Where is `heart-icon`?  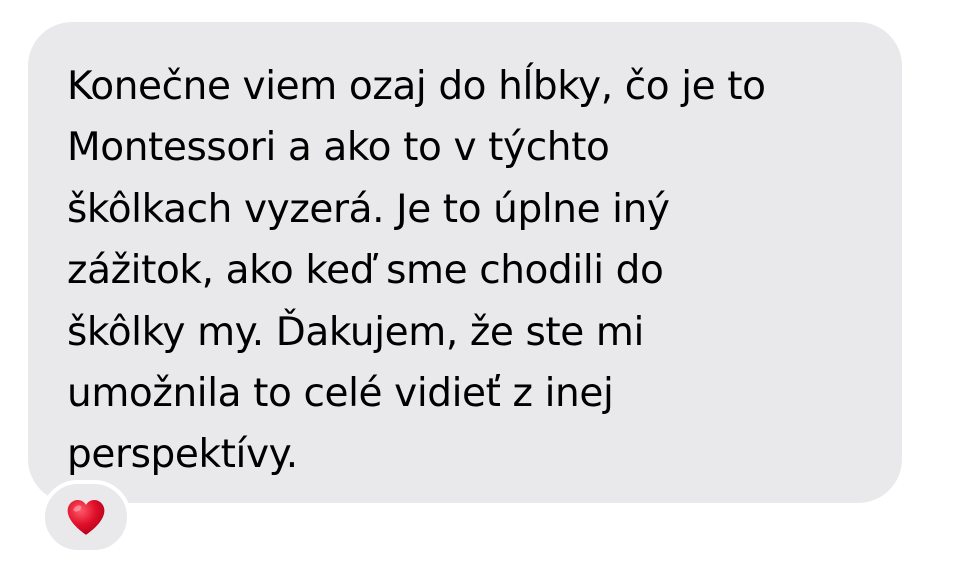
heart-icon is located at coordinates (86, 517).